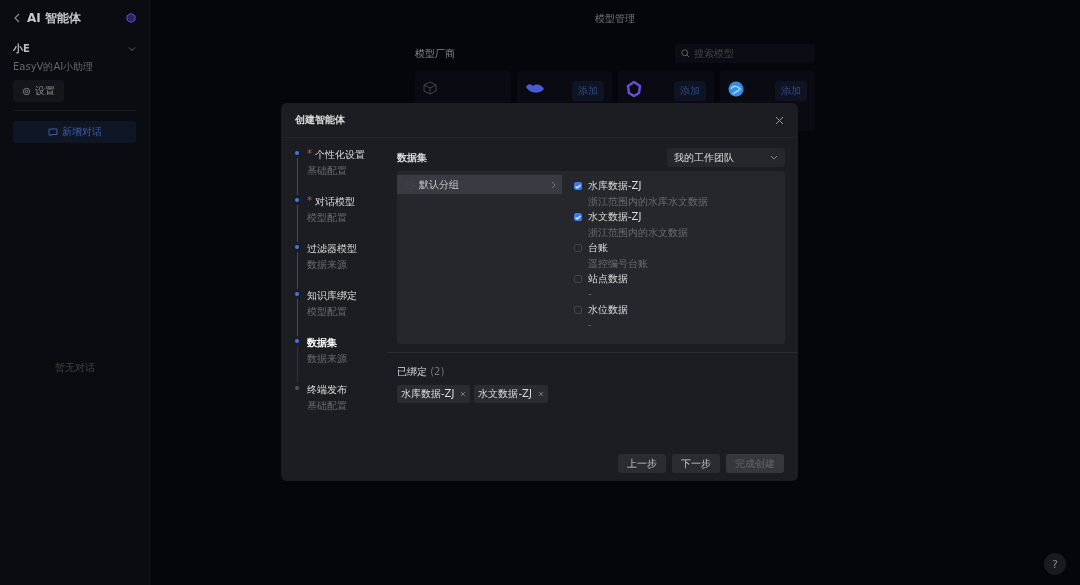 Image resolution: width=1080 pixels, height=585 pixels. What do you see at coordinates (735, 89) in the screenshot?
I see `globe-icon` at bounding box center [735, 89].